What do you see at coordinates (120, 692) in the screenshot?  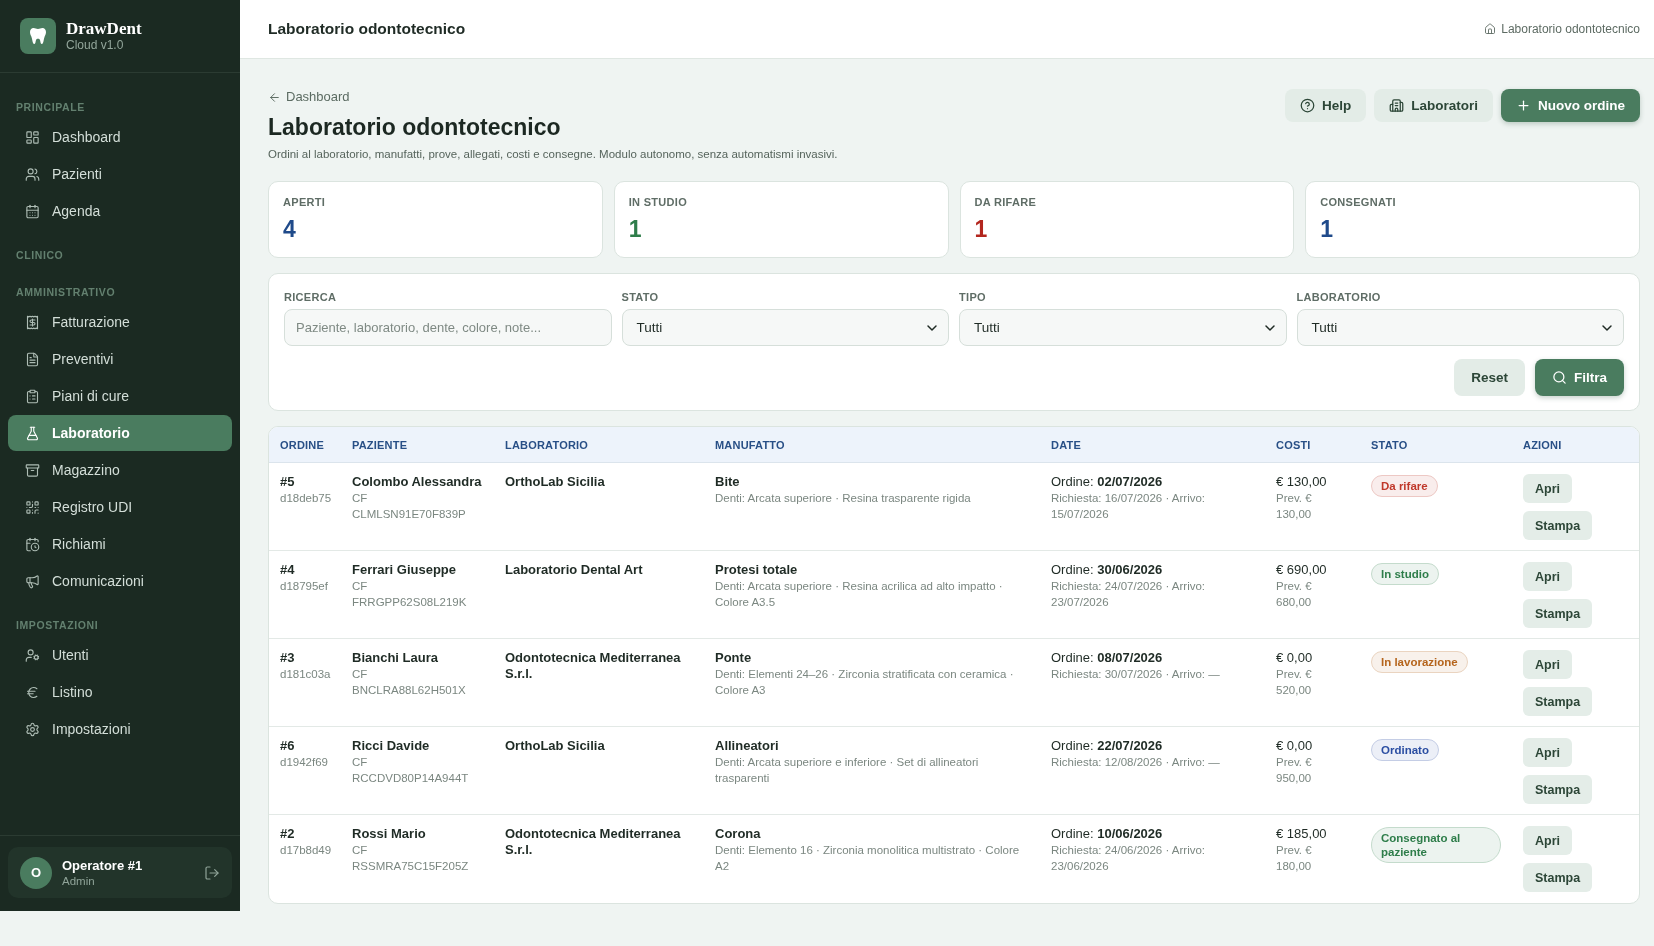 I see `nav-item: Listino` at bounding box center [120, 692].